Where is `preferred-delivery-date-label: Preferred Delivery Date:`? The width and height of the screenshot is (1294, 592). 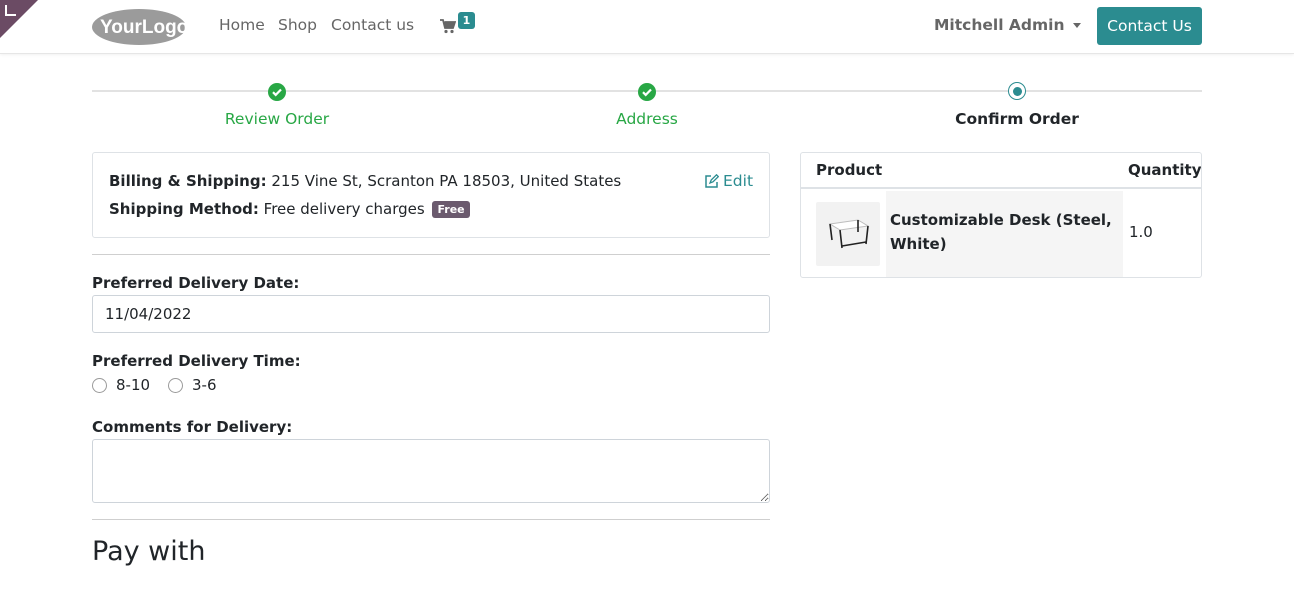 preferred-delivery-date-label: Preferred Delivery Date: is located at coordinates (196, 283).